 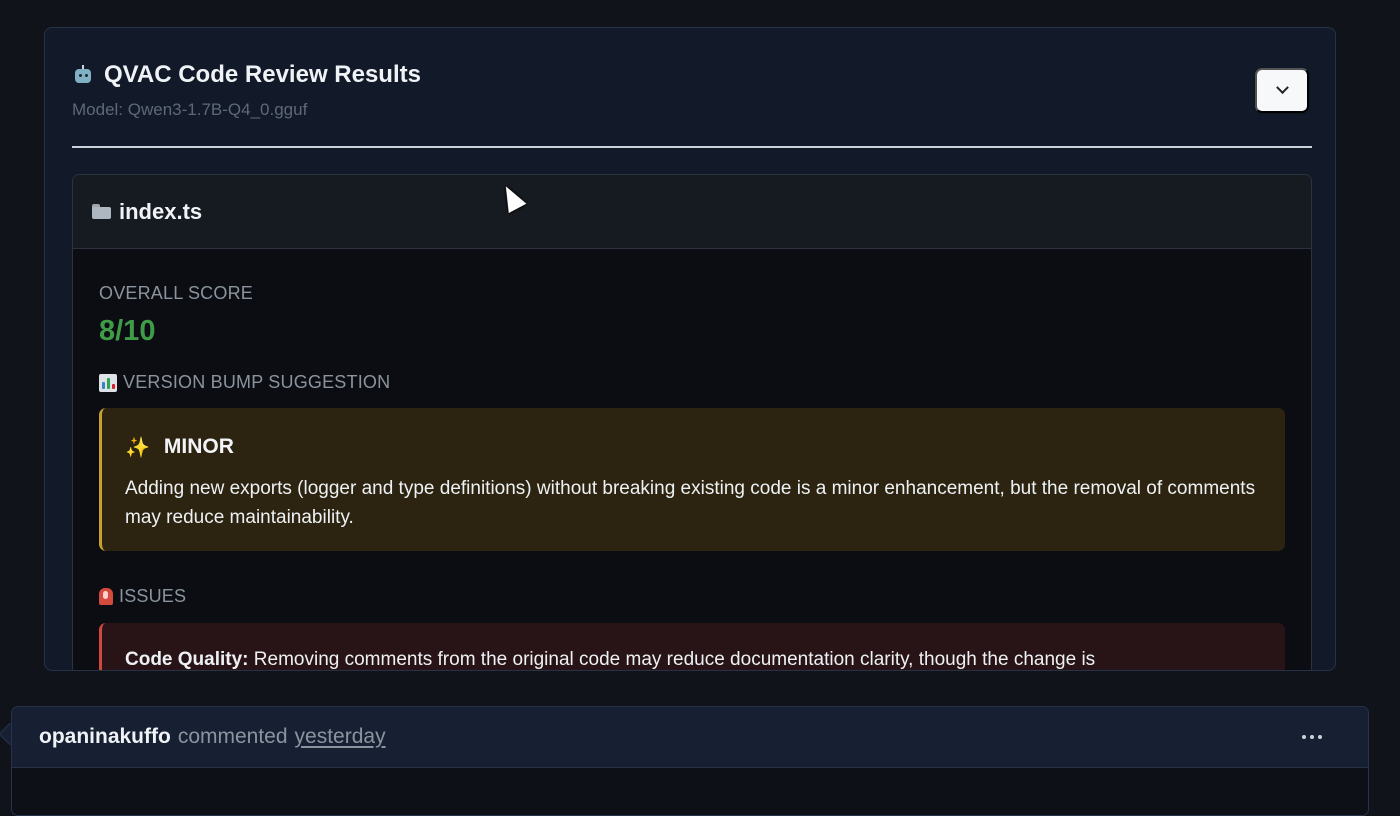 I want to click on version-bump-label: VERSION BUMP SUGGESTION, so click(x=257, y=382).